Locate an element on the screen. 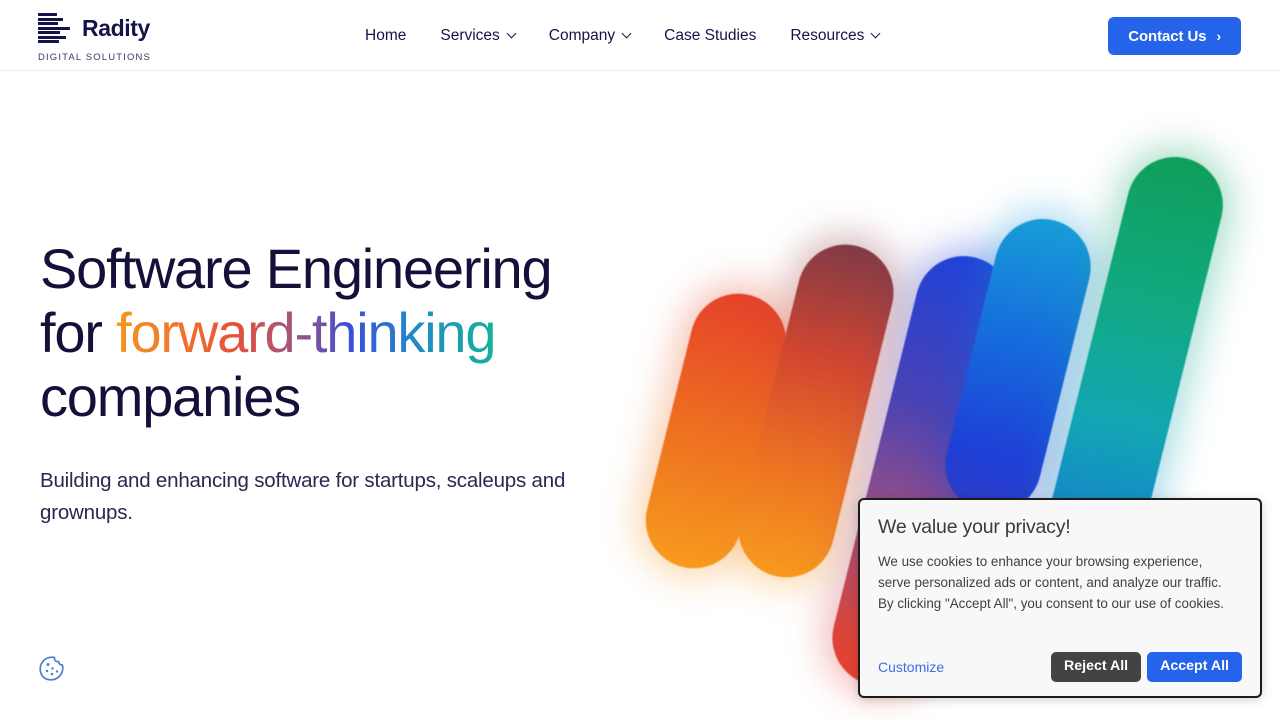 The image size is (1280, 720). logo-wordmark: Radity is located at coordinates (116, 27).